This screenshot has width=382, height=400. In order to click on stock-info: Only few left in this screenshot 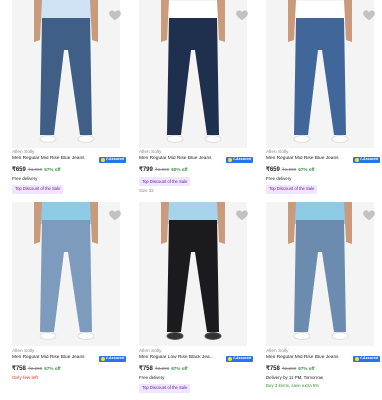, I will do `click(25, 378)`.